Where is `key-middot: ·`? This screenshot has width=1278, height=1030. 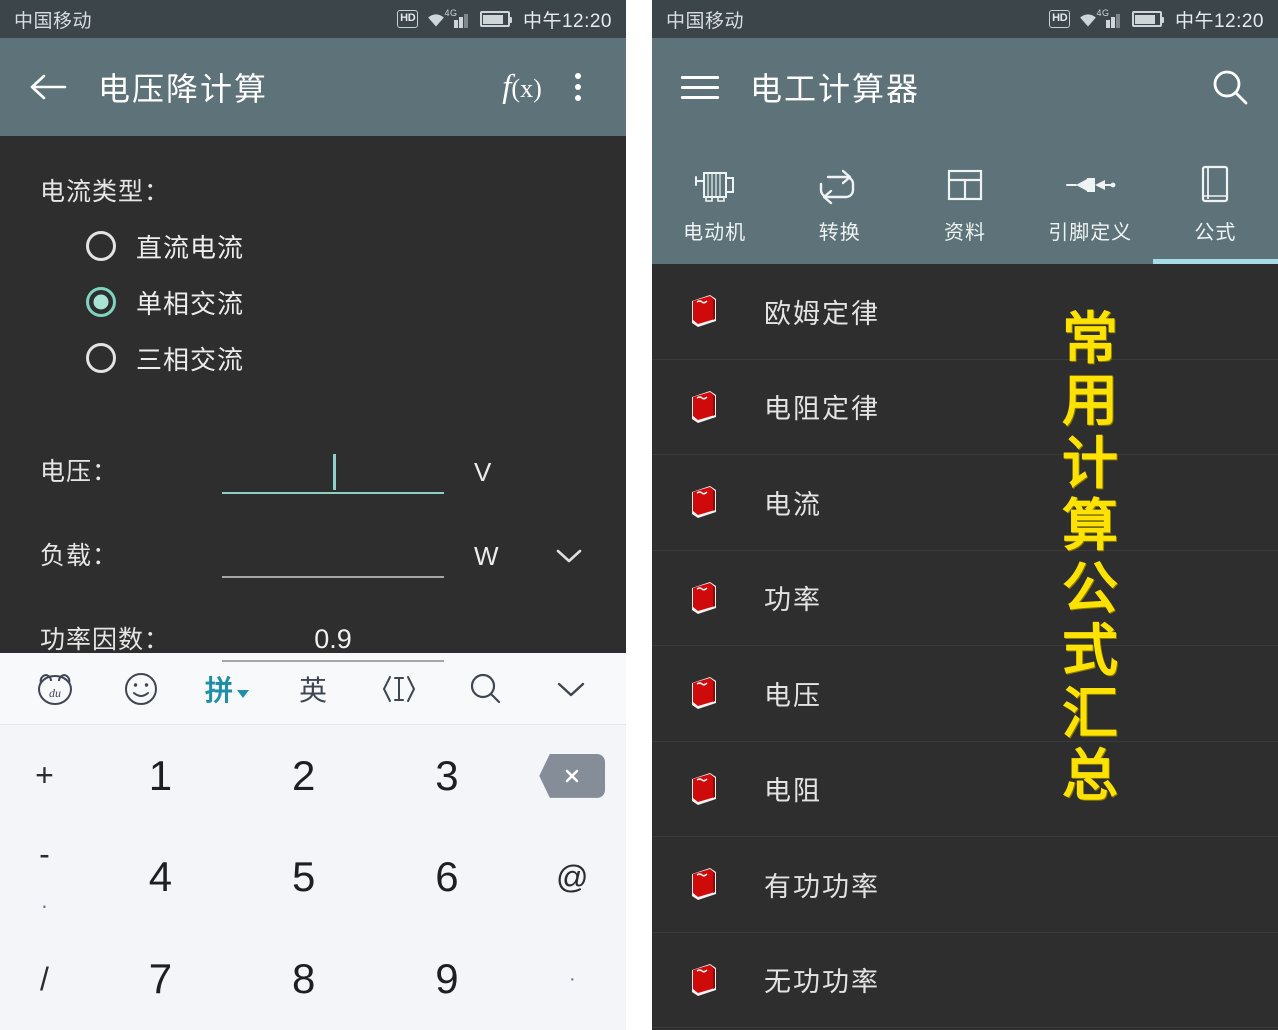
key-middot: · is located at coordinates (44, 906).